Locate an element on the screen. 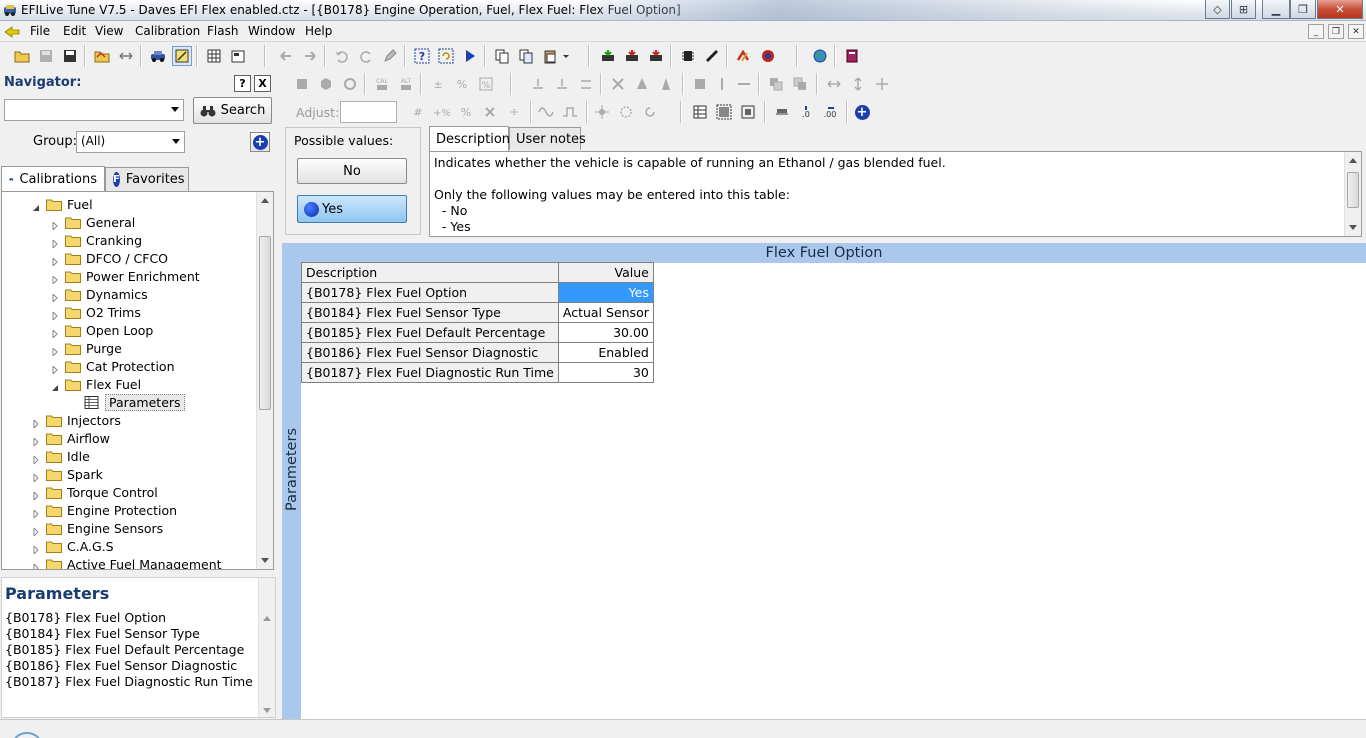 This screenshot has height=738, width=1366. increase-decimals-icon: .0 is located at coordinates (806, 112).